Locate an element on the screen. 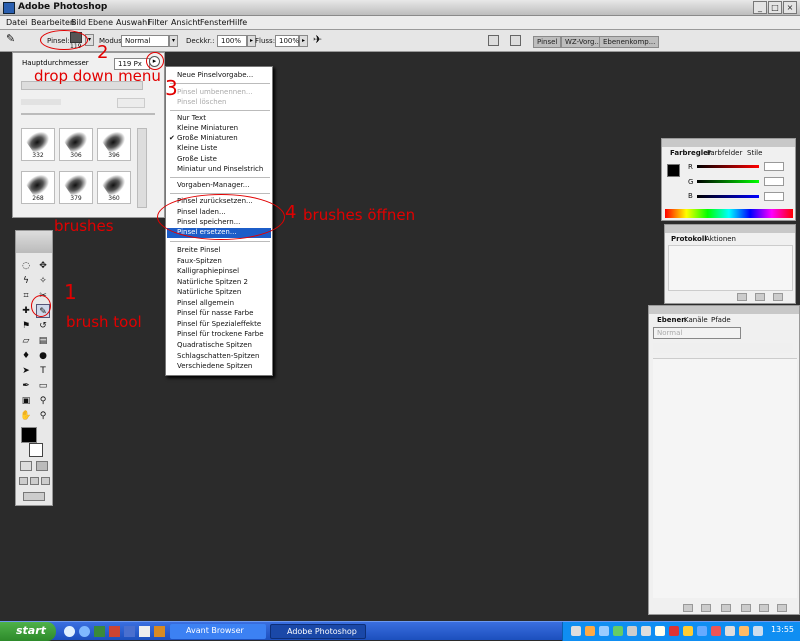  fluss-arrow: ▸ is located at coordinates (303, 41).